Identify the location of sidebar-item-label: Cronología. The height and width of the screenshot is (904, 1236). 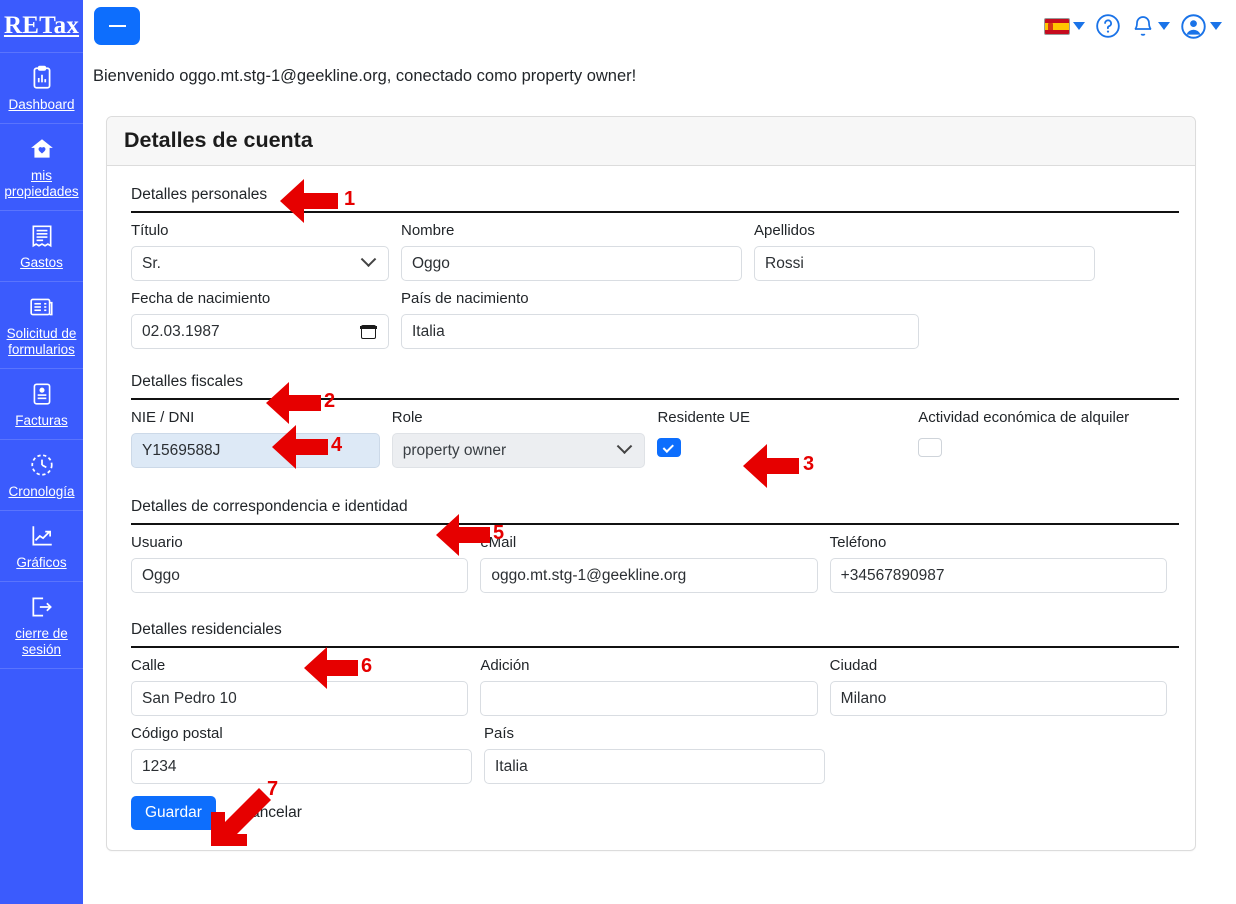
(41, 491).